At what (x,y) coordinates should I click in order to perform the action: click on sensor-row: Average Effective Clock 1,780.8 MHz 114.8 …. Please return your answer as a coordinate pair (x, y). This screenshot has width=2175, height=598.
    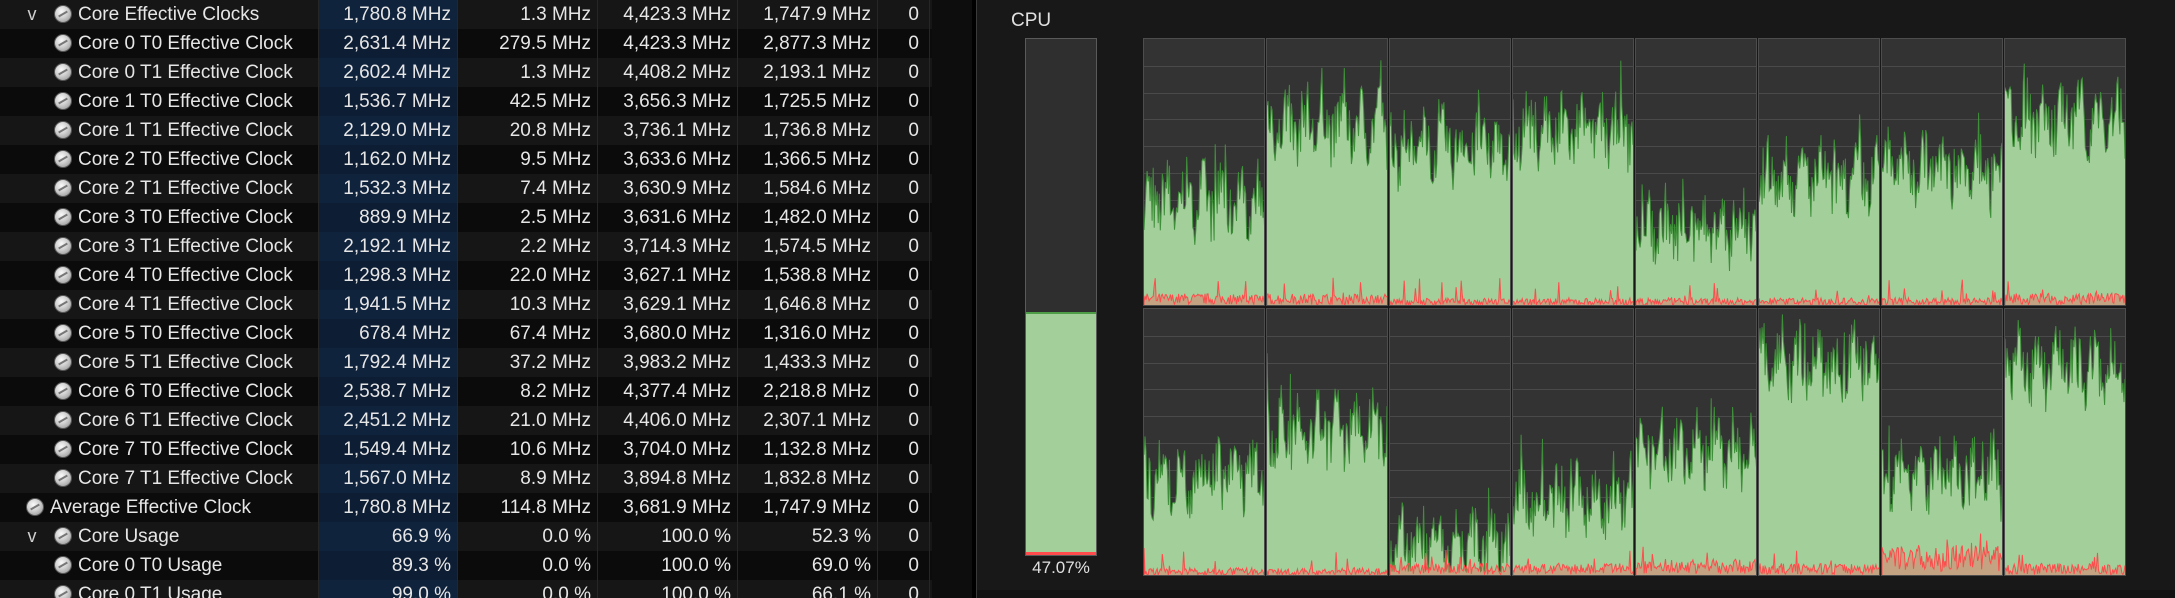
    Looking at the image, I should click on (466, 507).